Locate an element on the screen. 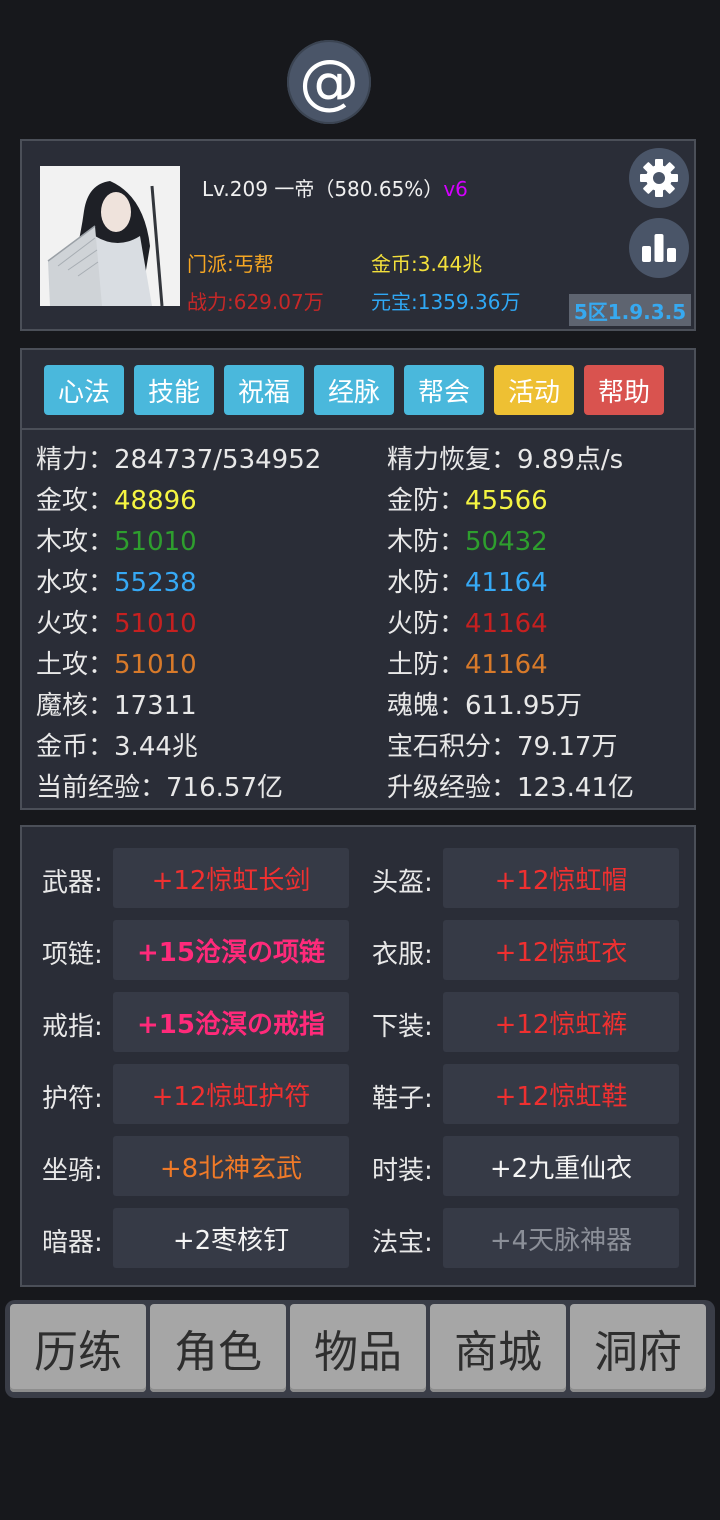 The image size is (720, 1520). tab-label: 商城 is located at coordinates (498, 1352).